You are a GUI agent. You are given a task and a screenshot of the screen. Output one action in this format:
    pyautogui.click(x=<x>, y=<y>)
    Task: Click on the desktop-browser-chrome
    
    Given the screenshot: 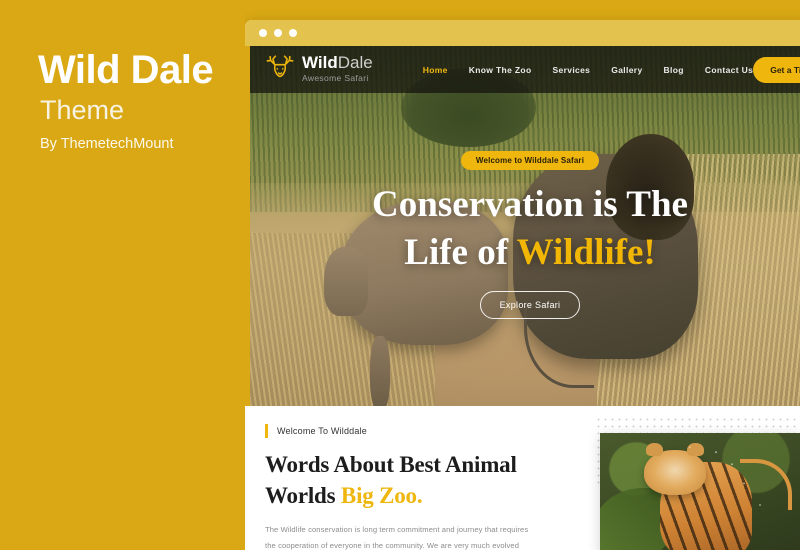 What is the action you would take?
    pyautogui.click(x=522, y=33)
    